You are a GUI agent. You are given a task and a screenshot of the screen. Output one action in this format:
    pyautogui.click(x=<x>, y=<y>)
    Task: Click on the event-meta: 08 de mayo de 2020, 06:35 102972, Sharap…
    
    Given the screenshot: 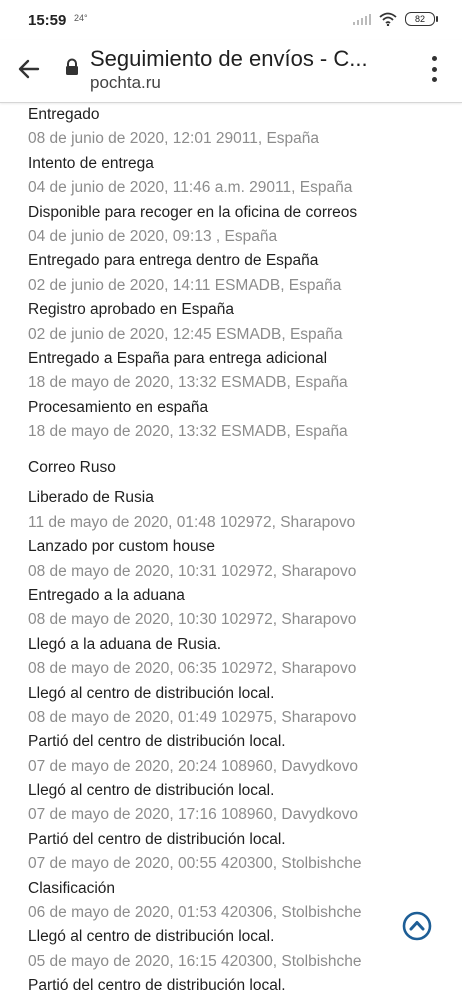 What is the action you would take?
    pyautogui.click(x=192, y=669)
    